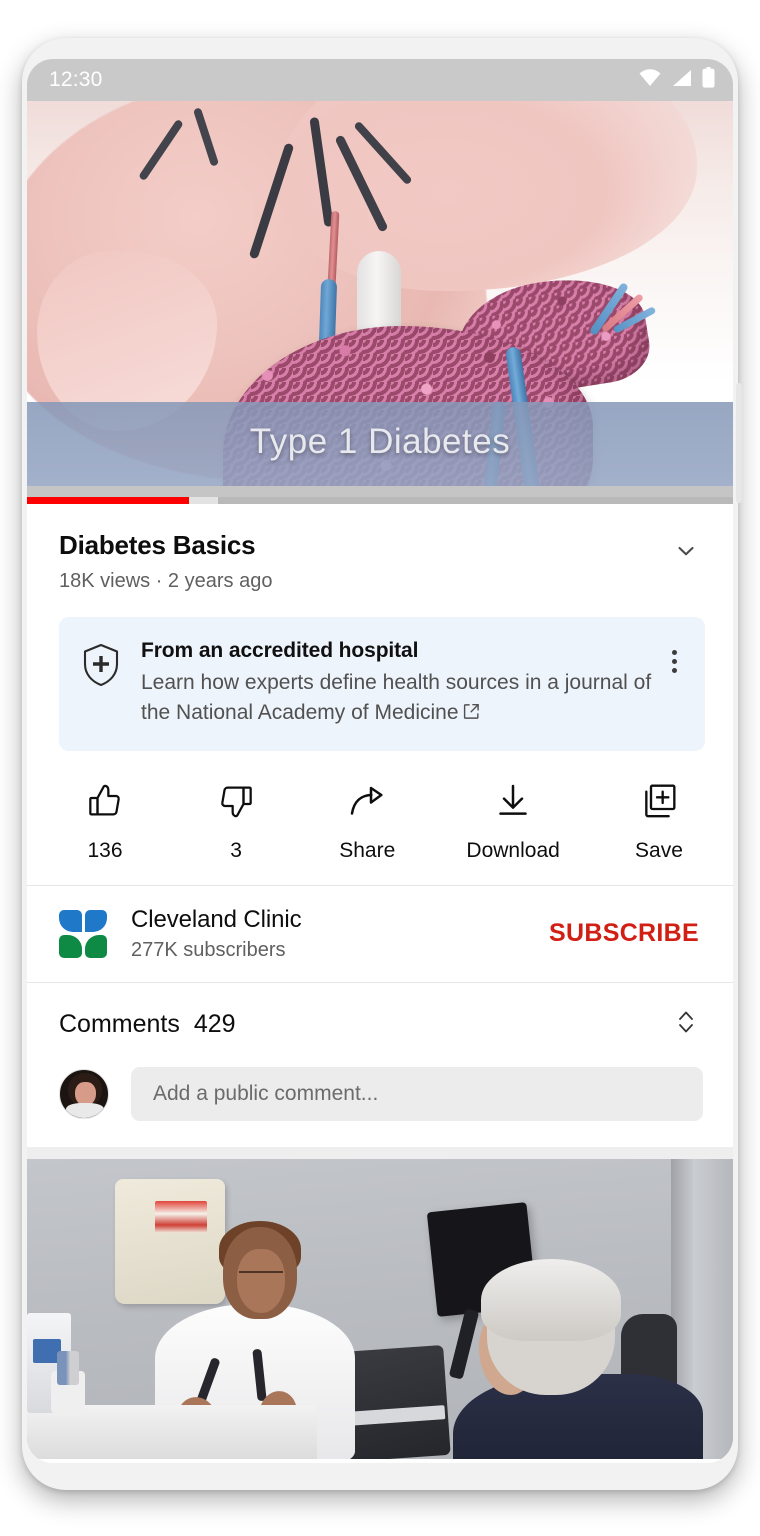 The height and width of the screenshot is (1536, 760). Describe the element at coordinates (95, 946) in the screenshot. I see `logo-quadrant-bottom-right` at that location.